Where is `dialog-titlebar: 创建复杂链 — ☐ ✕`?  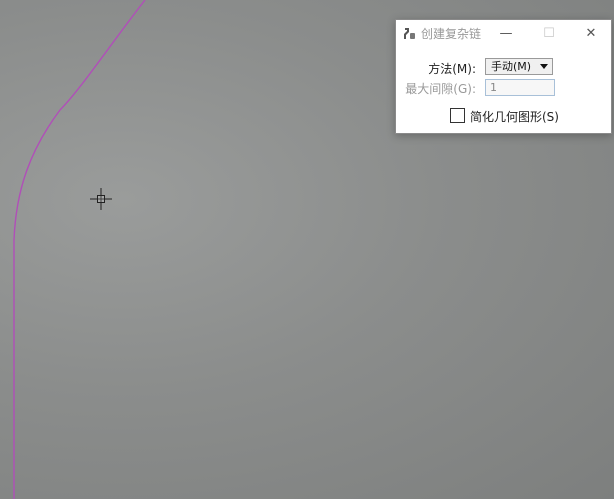
dialog-titlebar: 创建复杂链 — ☐ ✕ is located at coordinates (503, 33).